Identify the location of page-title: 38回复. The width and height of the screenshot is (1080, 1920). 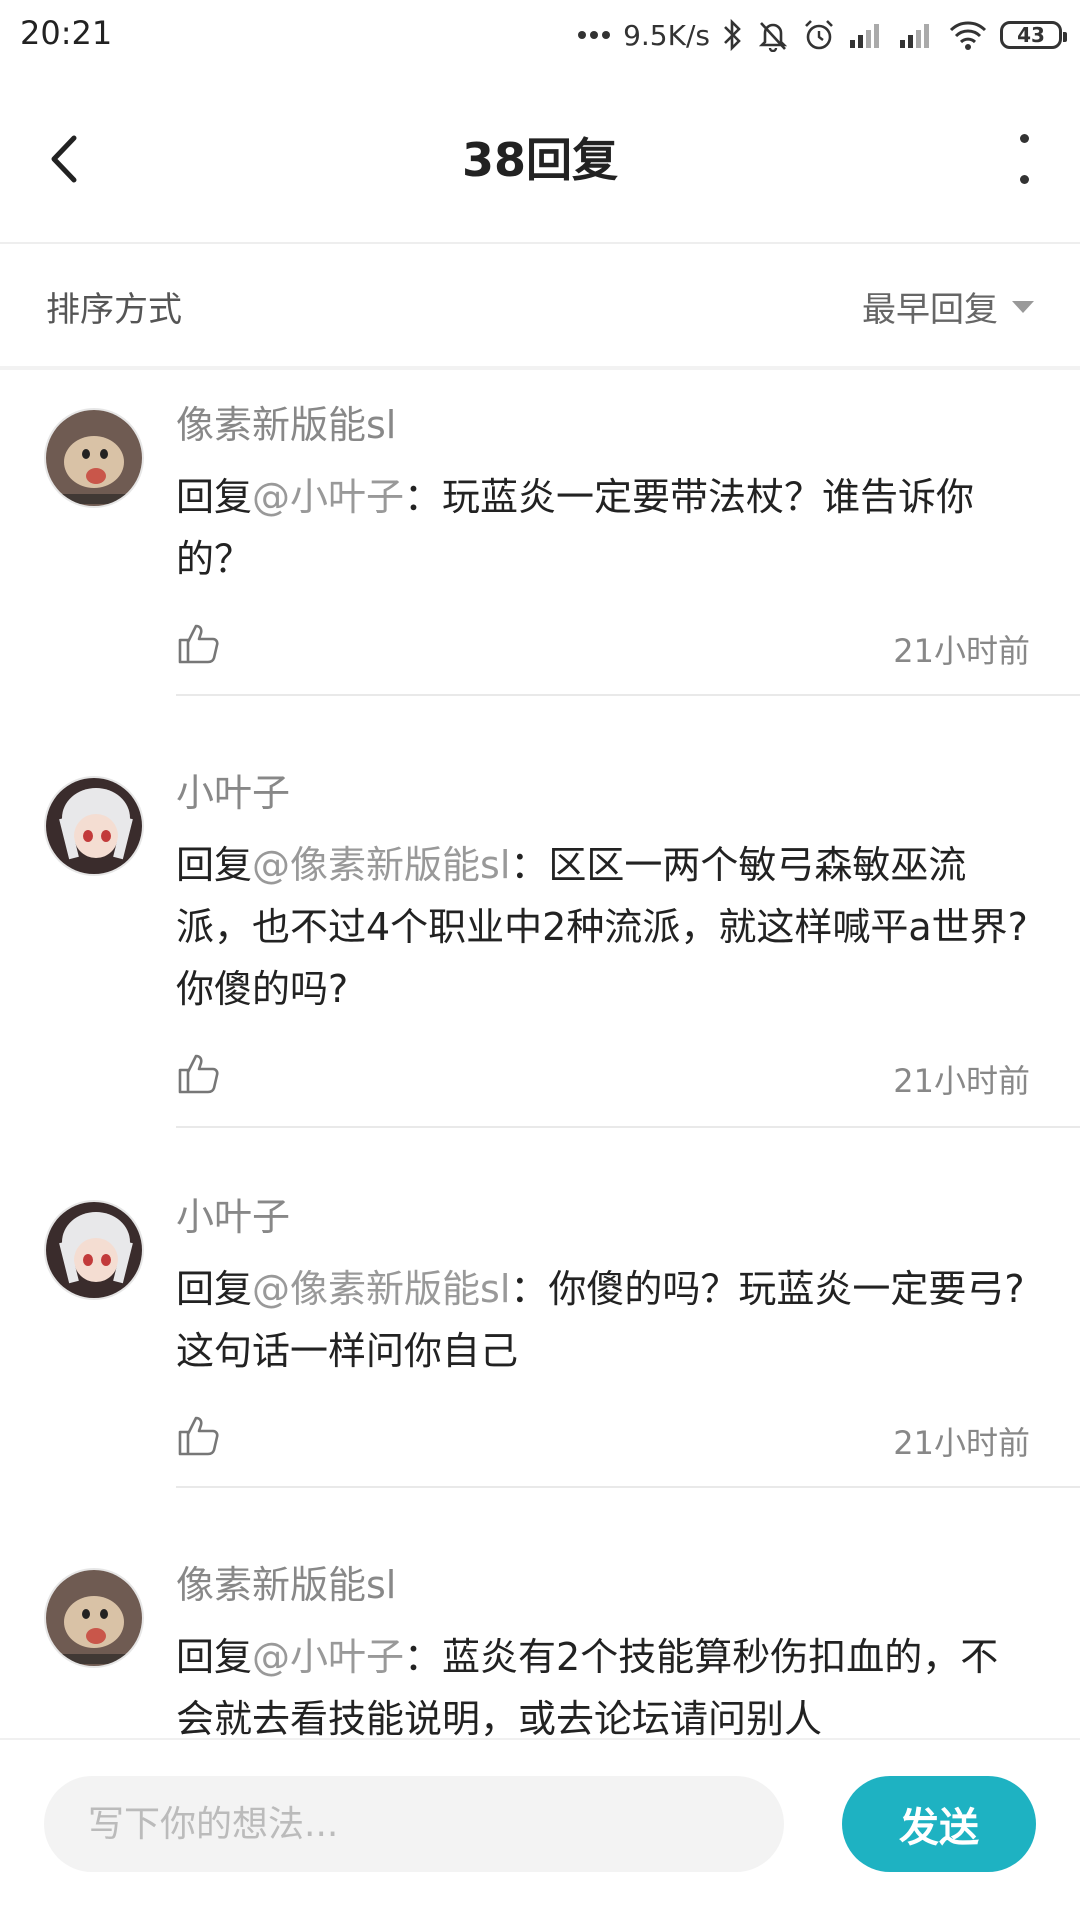
(539, 160).